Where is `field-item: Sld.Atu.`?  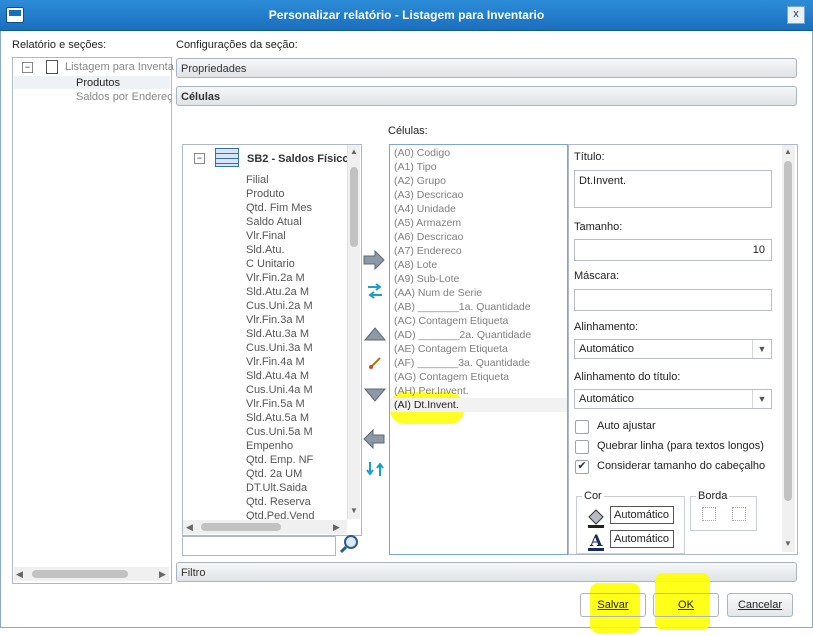 field-item: Sld.Atu. is located at coordinates (265, 250).